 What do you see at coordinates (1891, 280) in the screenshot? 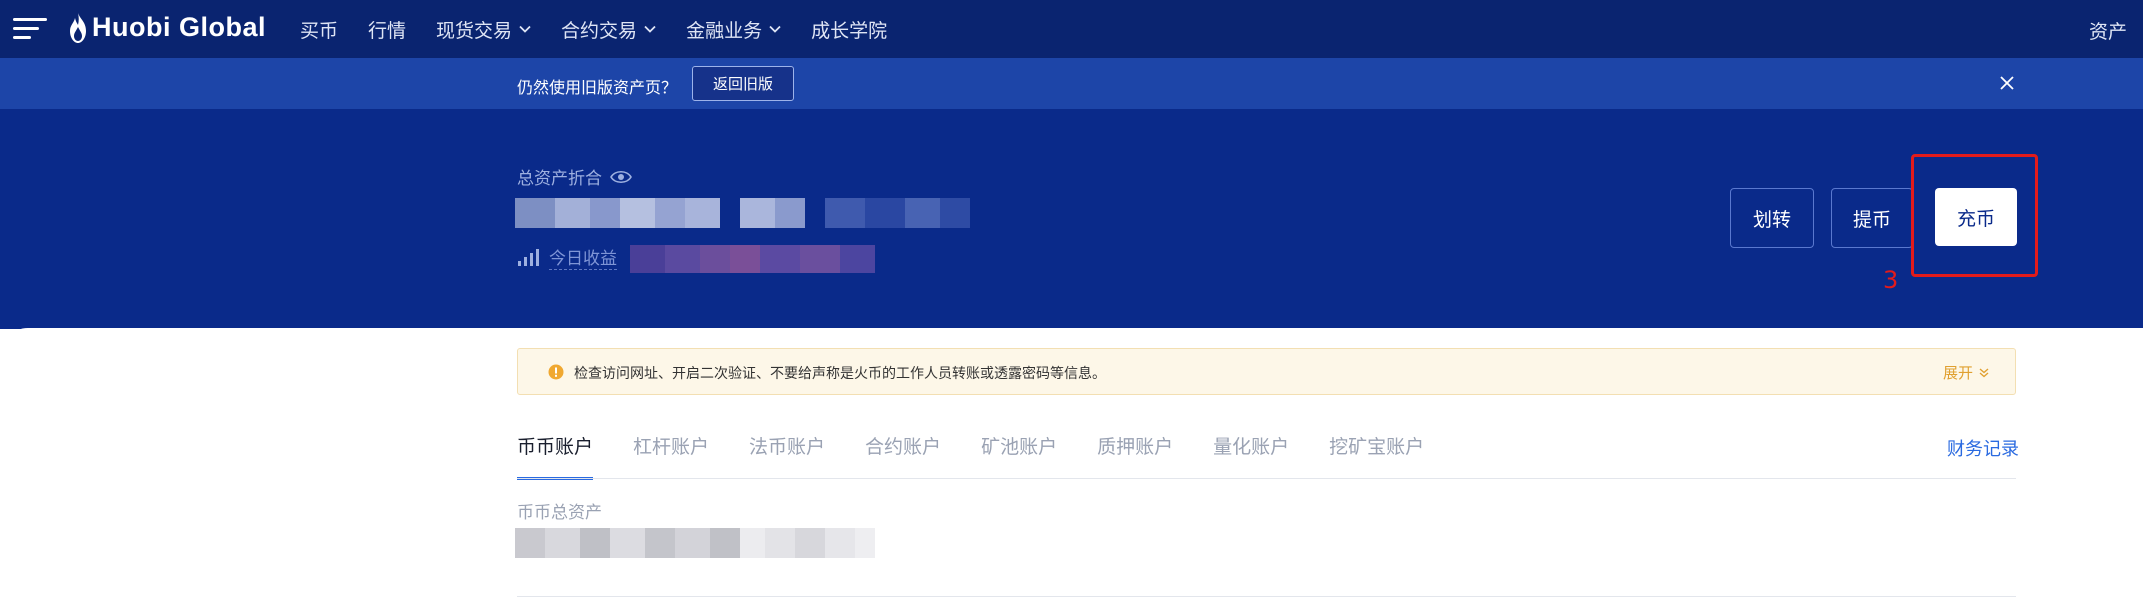
I see `step-annotation-number: 3` at bounding box center [1891, 280].